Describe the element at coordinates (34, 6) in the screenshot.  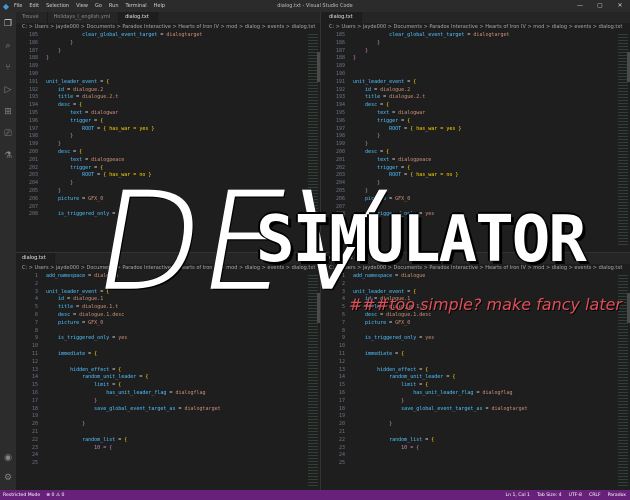
I see `menu-edit: Edit` at that location.